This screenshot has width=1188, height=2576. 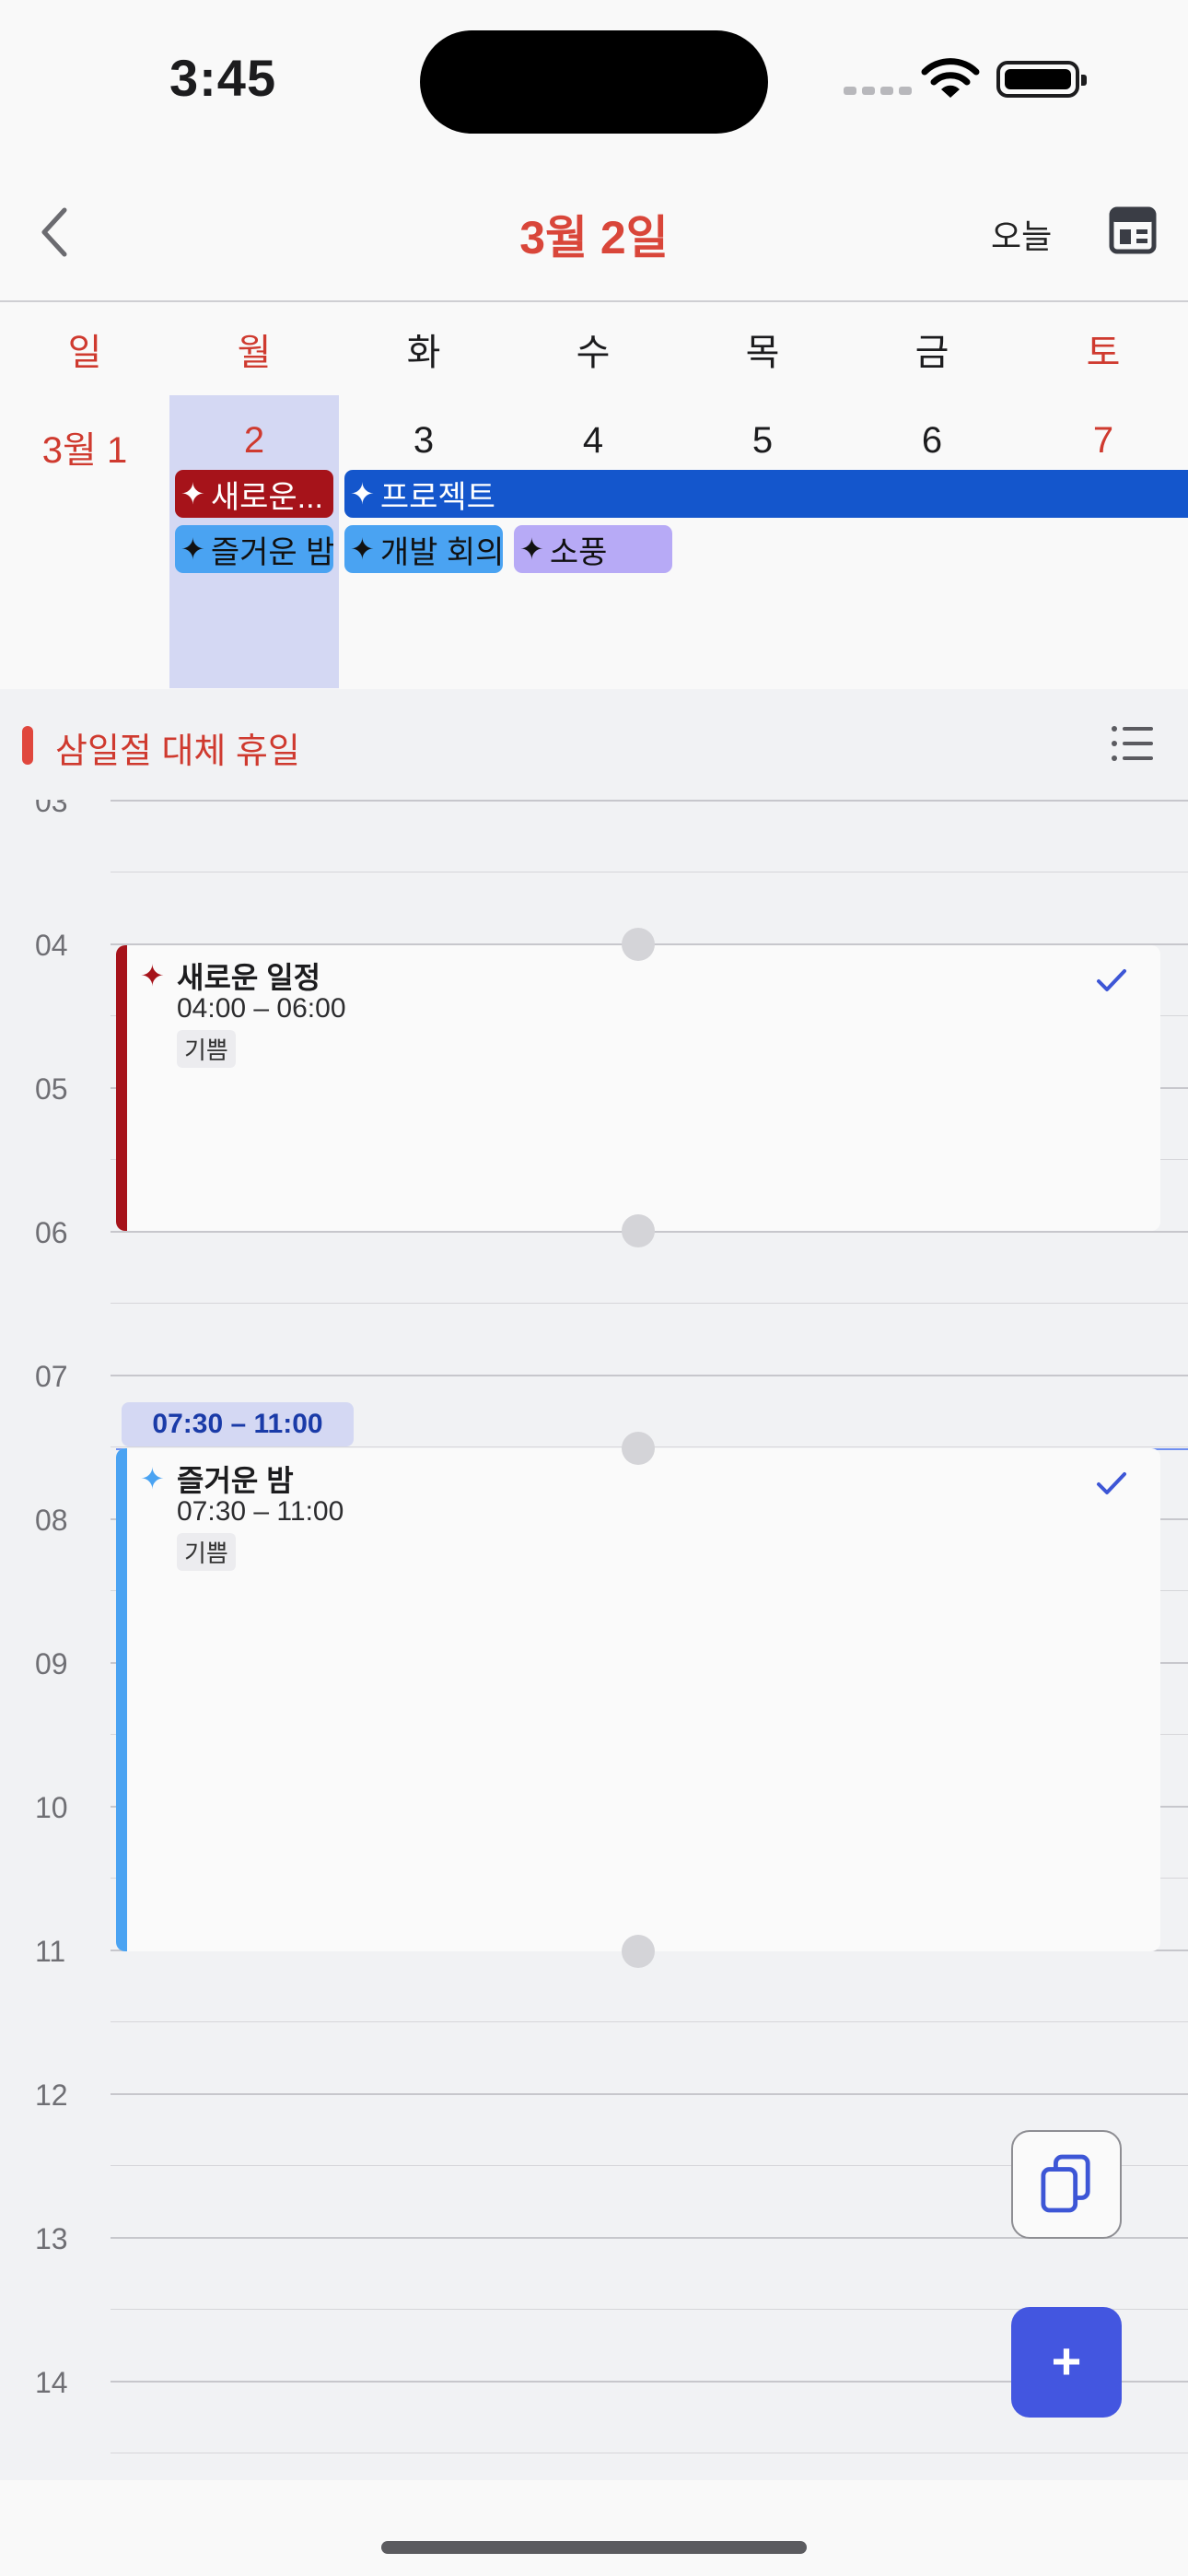 What do you see at coordinates (51, 1663) in the screenshot?
I see `hour-label: 09` at bounding box center [51, 1663].